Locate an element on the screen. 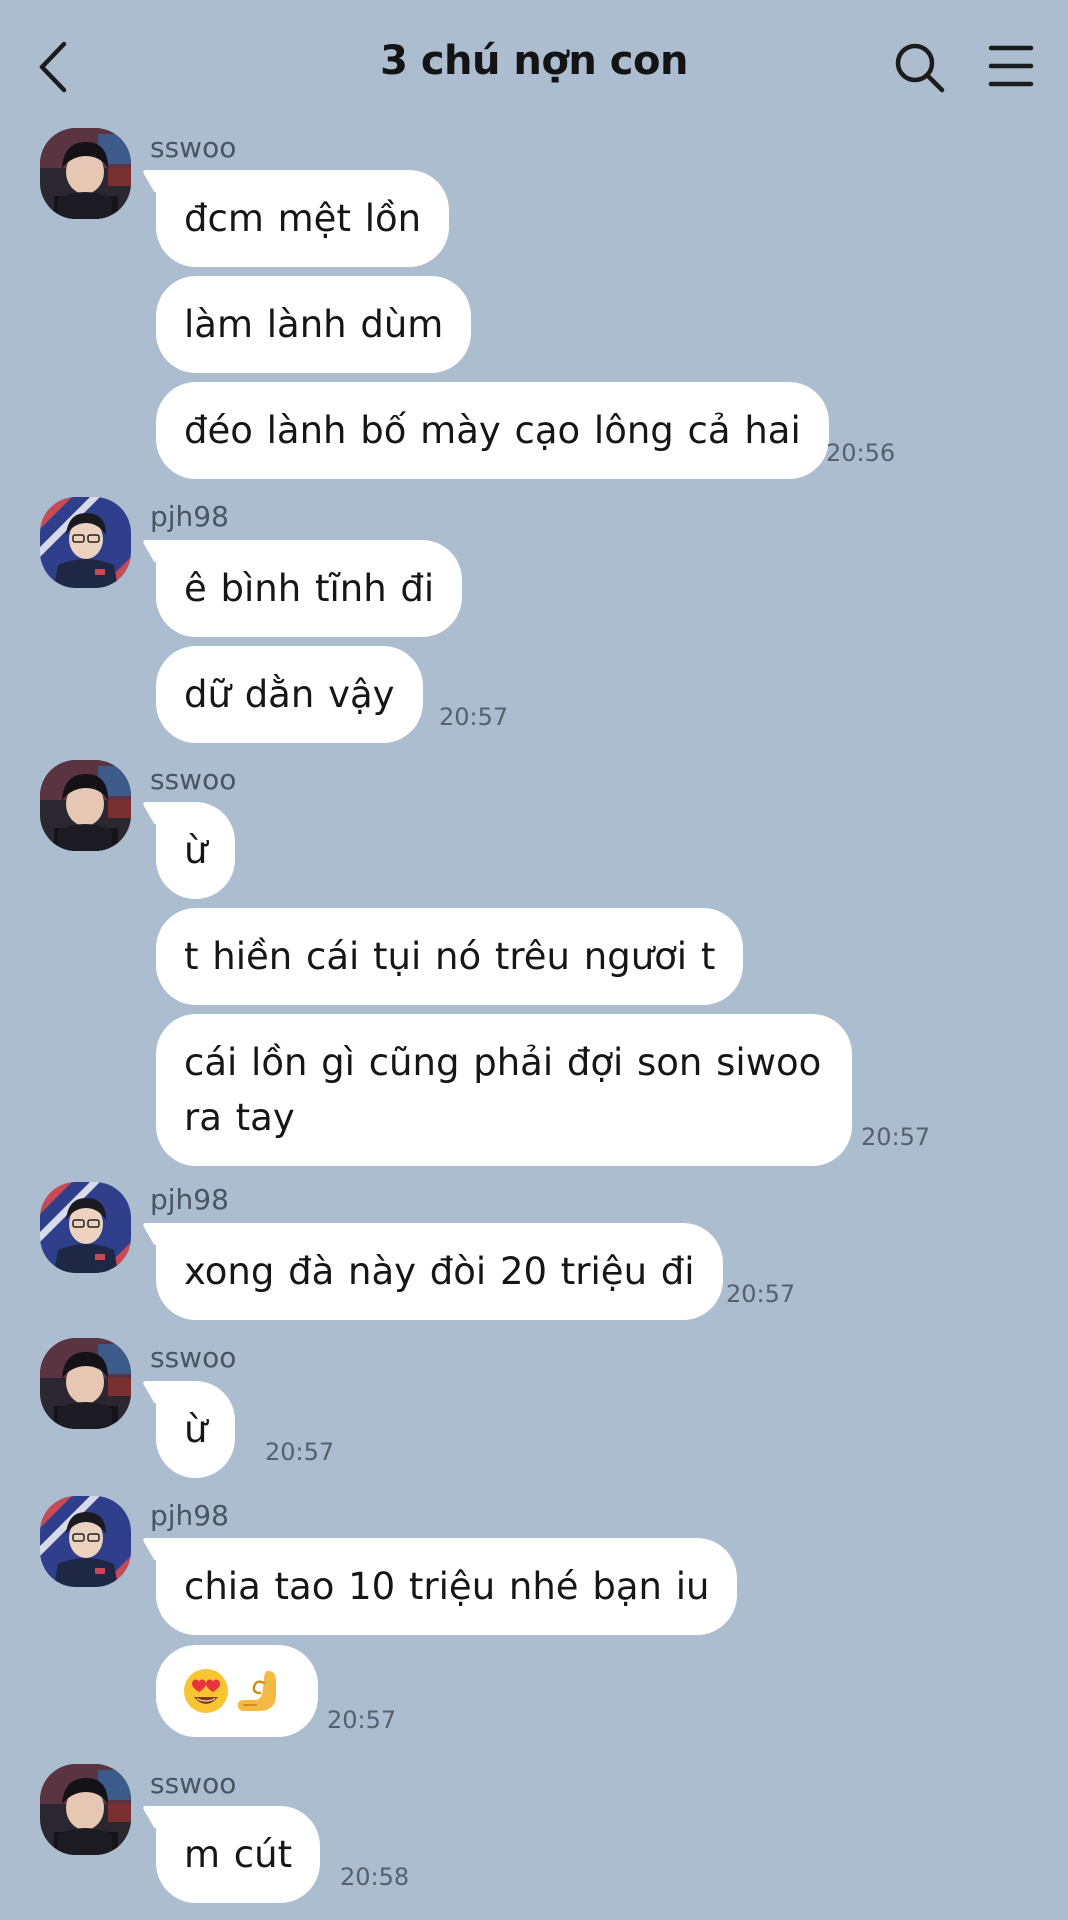  search-button is located at coordinates (920, 68).